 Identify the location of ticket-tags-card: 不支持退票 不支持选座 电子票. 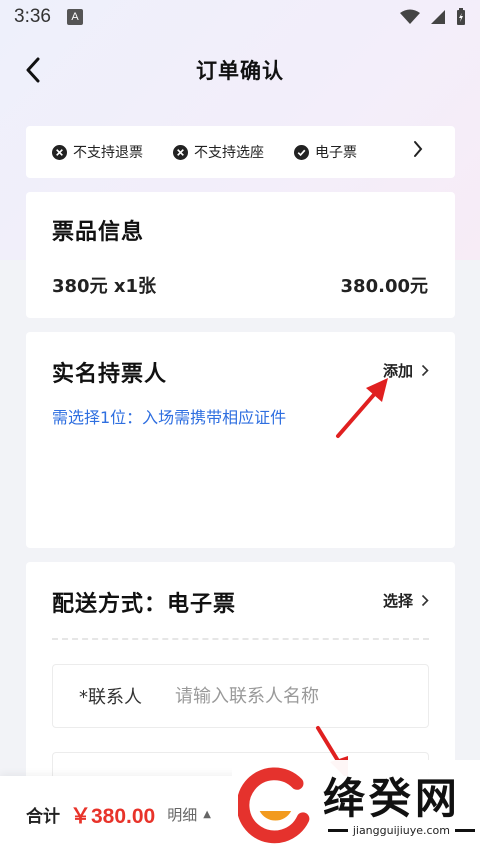
(240, 152).